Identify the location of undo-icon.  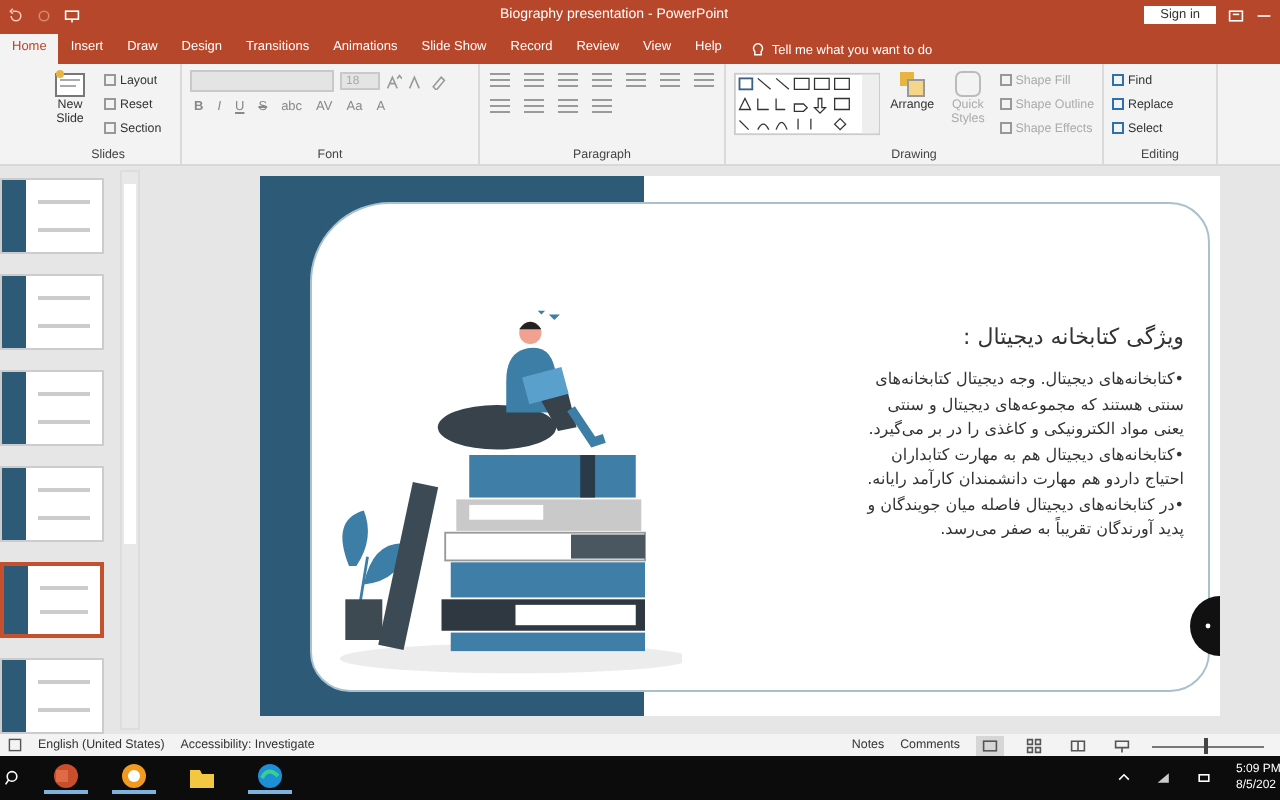
(16, 15).